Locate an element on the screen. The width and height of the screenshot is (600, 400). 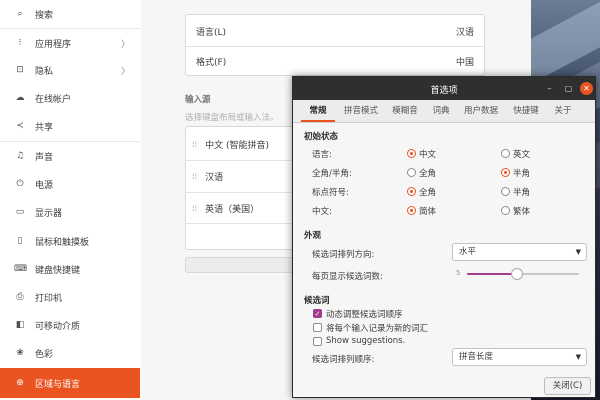
input-source-label: 英语（美国） is located at coordinates (232, 209).